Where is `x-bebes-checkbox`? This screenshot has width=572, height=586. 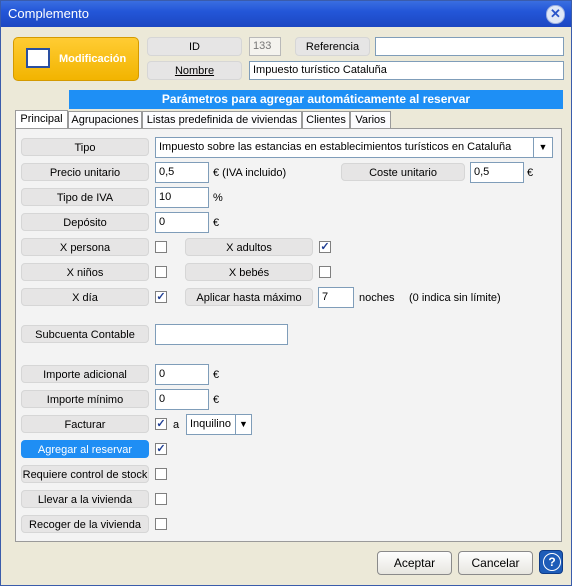
x-bebes-checkbox is located at coordinates (325, 272).